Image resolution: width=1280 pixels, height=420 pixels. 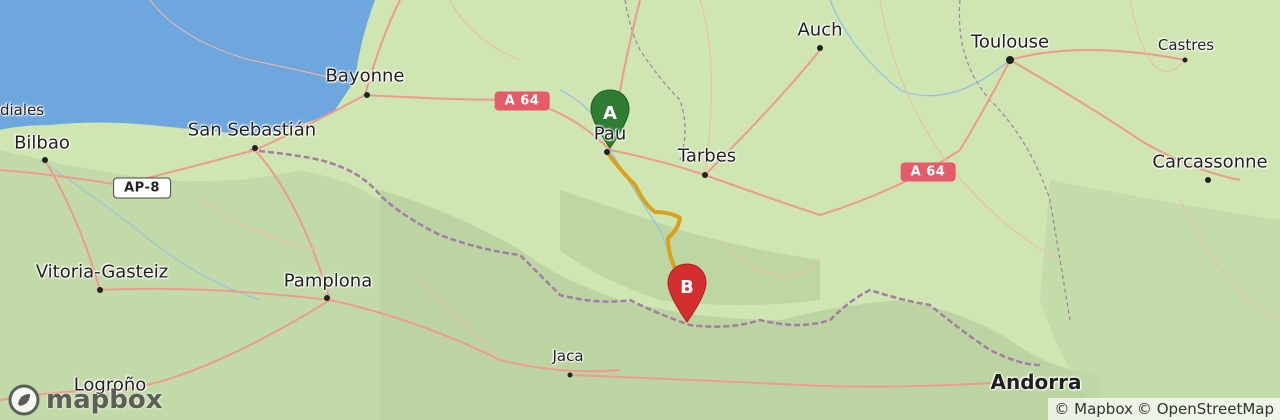 What do you see at coordinates (1210, 162) in the screenshot?
I see `city-label-carcassonne: Carcassonne` at bounding box center [1210, 162].